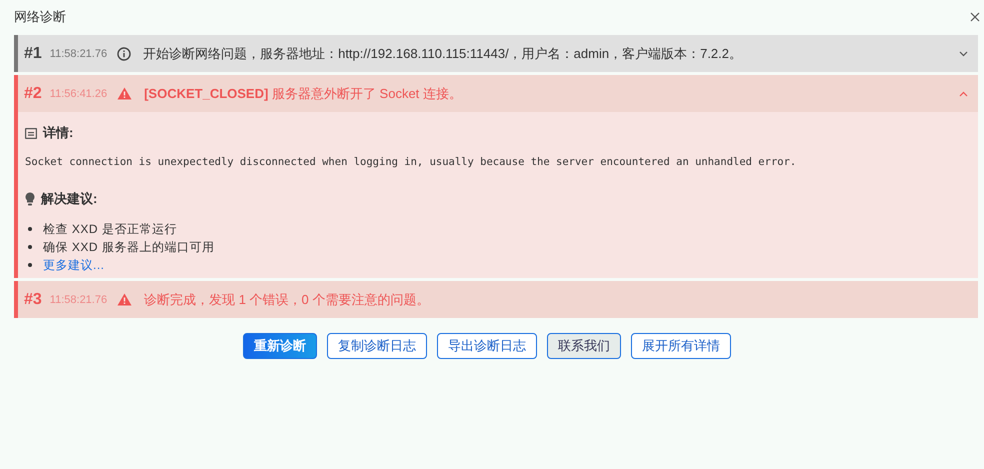 The image size is (984, 469). Describe the element at coordinates (975, 17) in the screenshot. I see `close-icon` at that location.